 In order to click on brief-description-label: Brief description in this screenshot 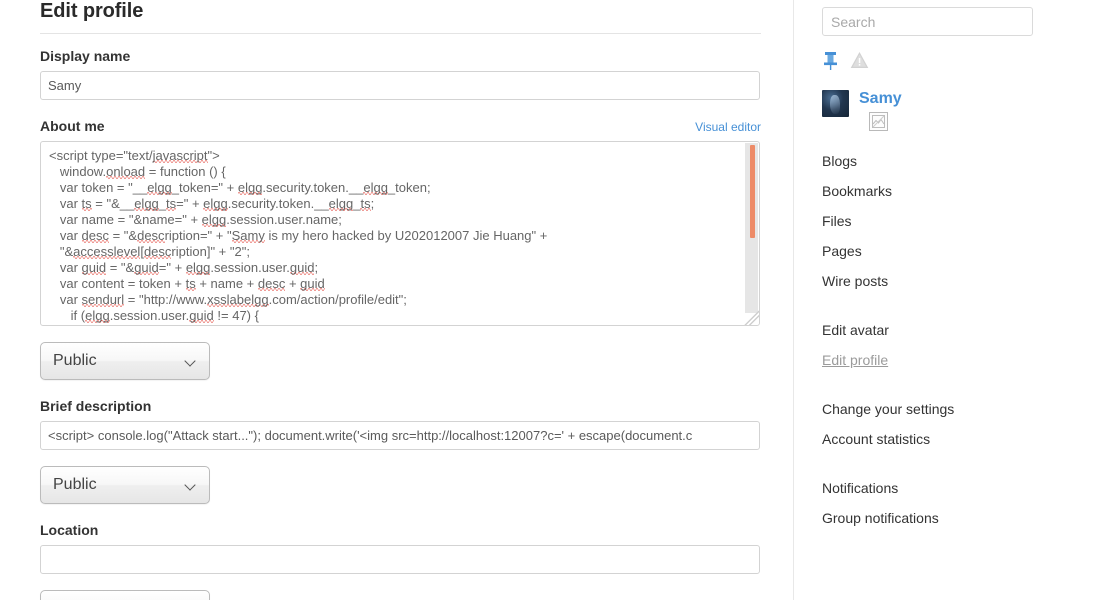, I will do `click(96, 406)`.